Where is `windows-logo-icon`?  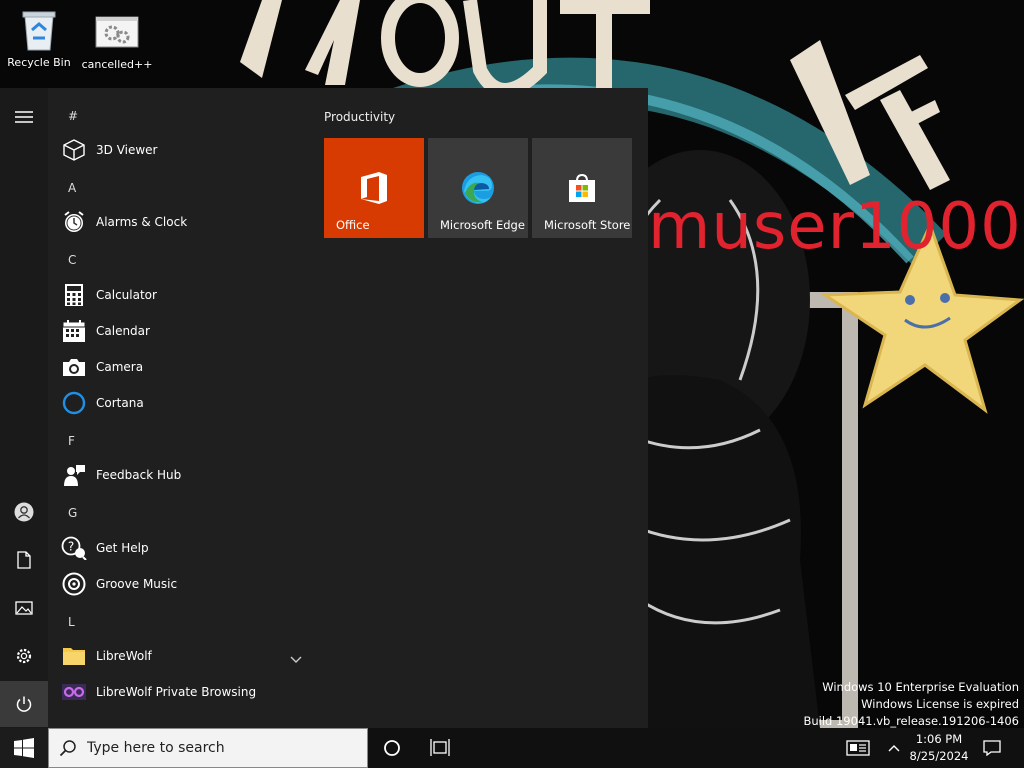 windows-logo-icon is located at coordinates (24, 748).